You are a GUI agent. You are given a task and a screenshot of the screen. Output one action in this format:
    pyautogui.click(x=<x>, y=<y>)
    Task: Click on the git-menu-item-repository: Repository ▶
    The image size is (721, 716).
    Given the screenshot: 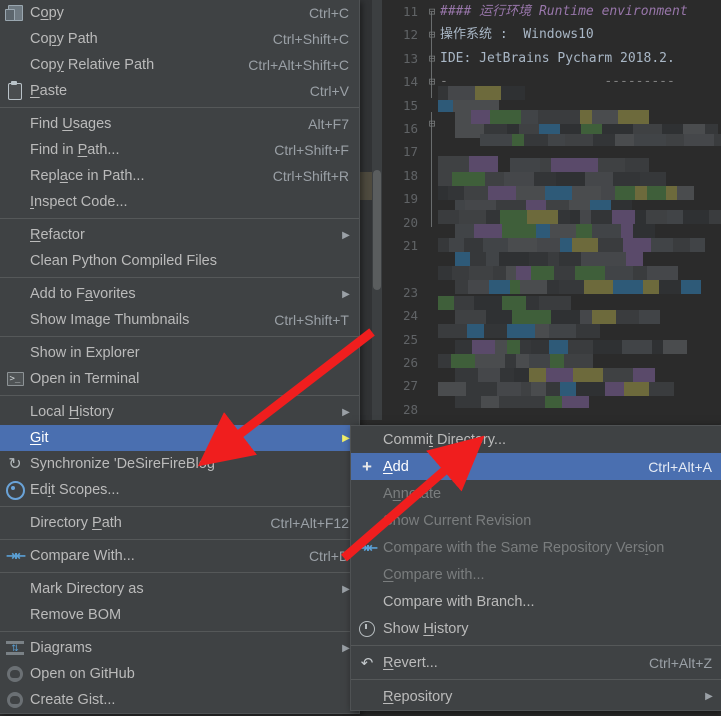 What is the action you would take?
    pyautogui.click(x=536, y=696)
    